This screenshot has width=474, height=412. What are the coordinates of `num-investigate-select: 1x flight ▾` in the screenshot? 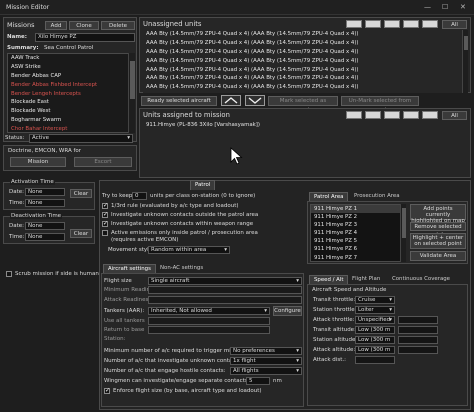 It's located at (266, 361).